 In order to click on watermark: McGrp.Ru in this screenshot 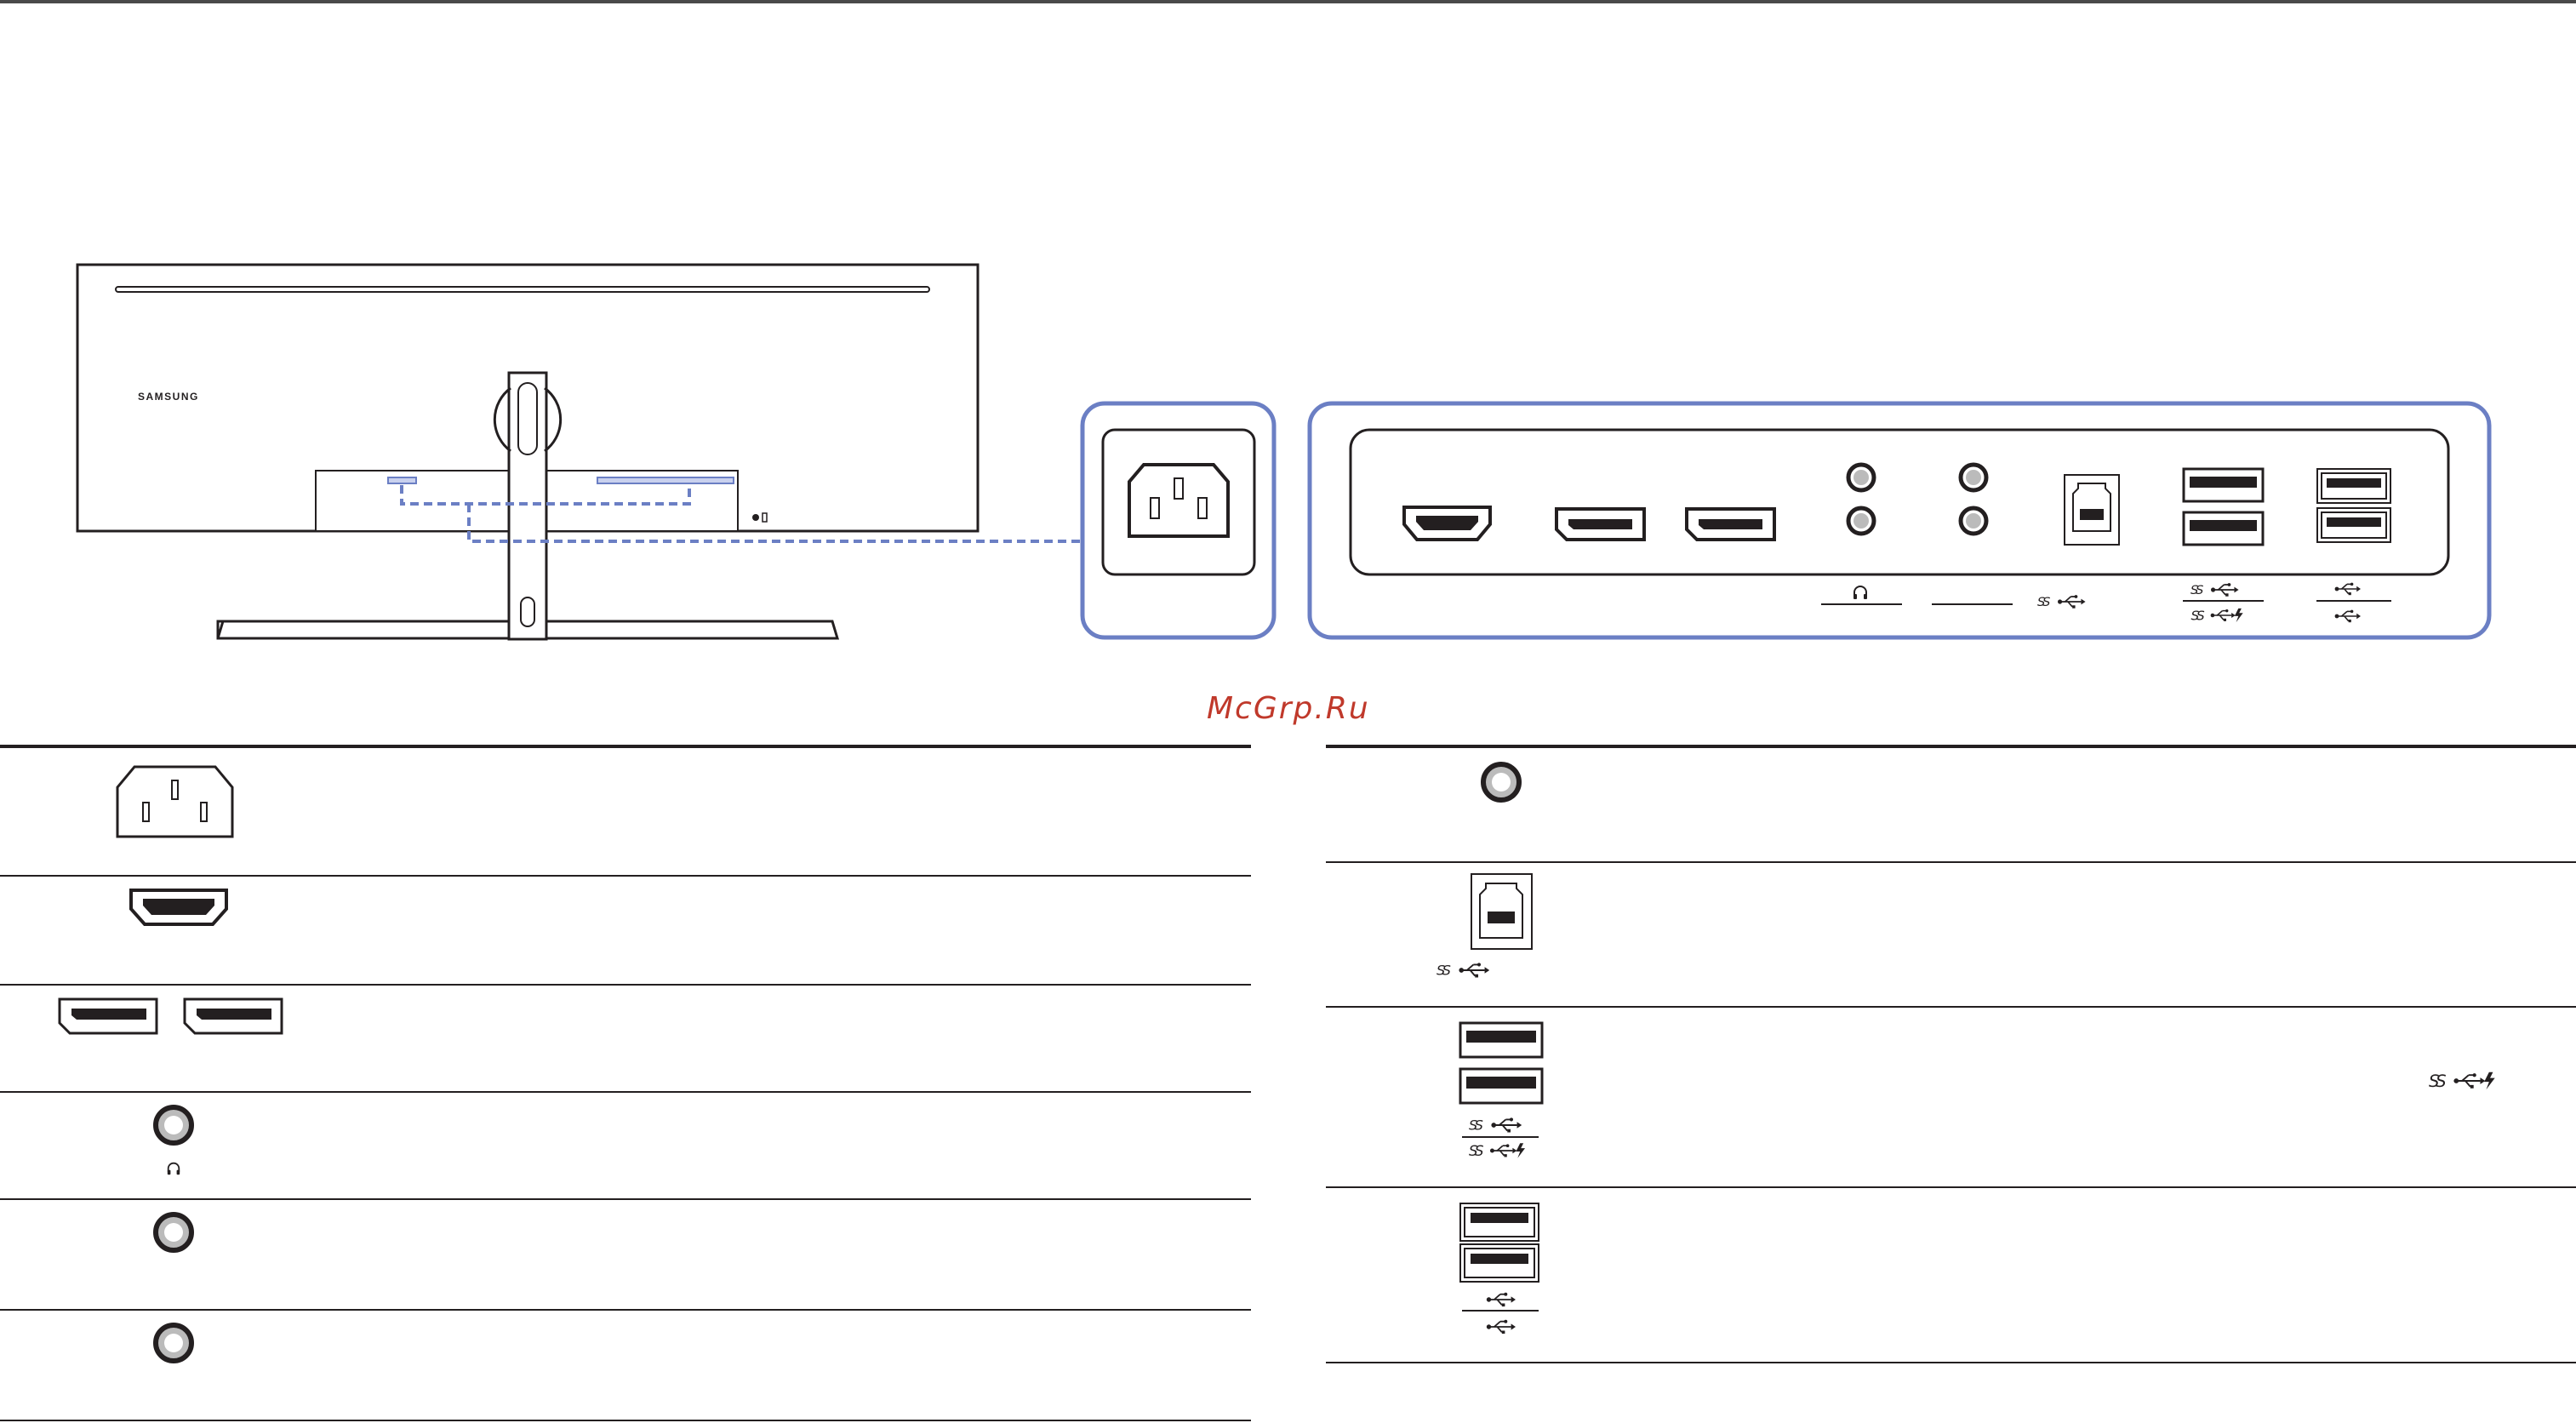, I will do `click(1288, 708)`.